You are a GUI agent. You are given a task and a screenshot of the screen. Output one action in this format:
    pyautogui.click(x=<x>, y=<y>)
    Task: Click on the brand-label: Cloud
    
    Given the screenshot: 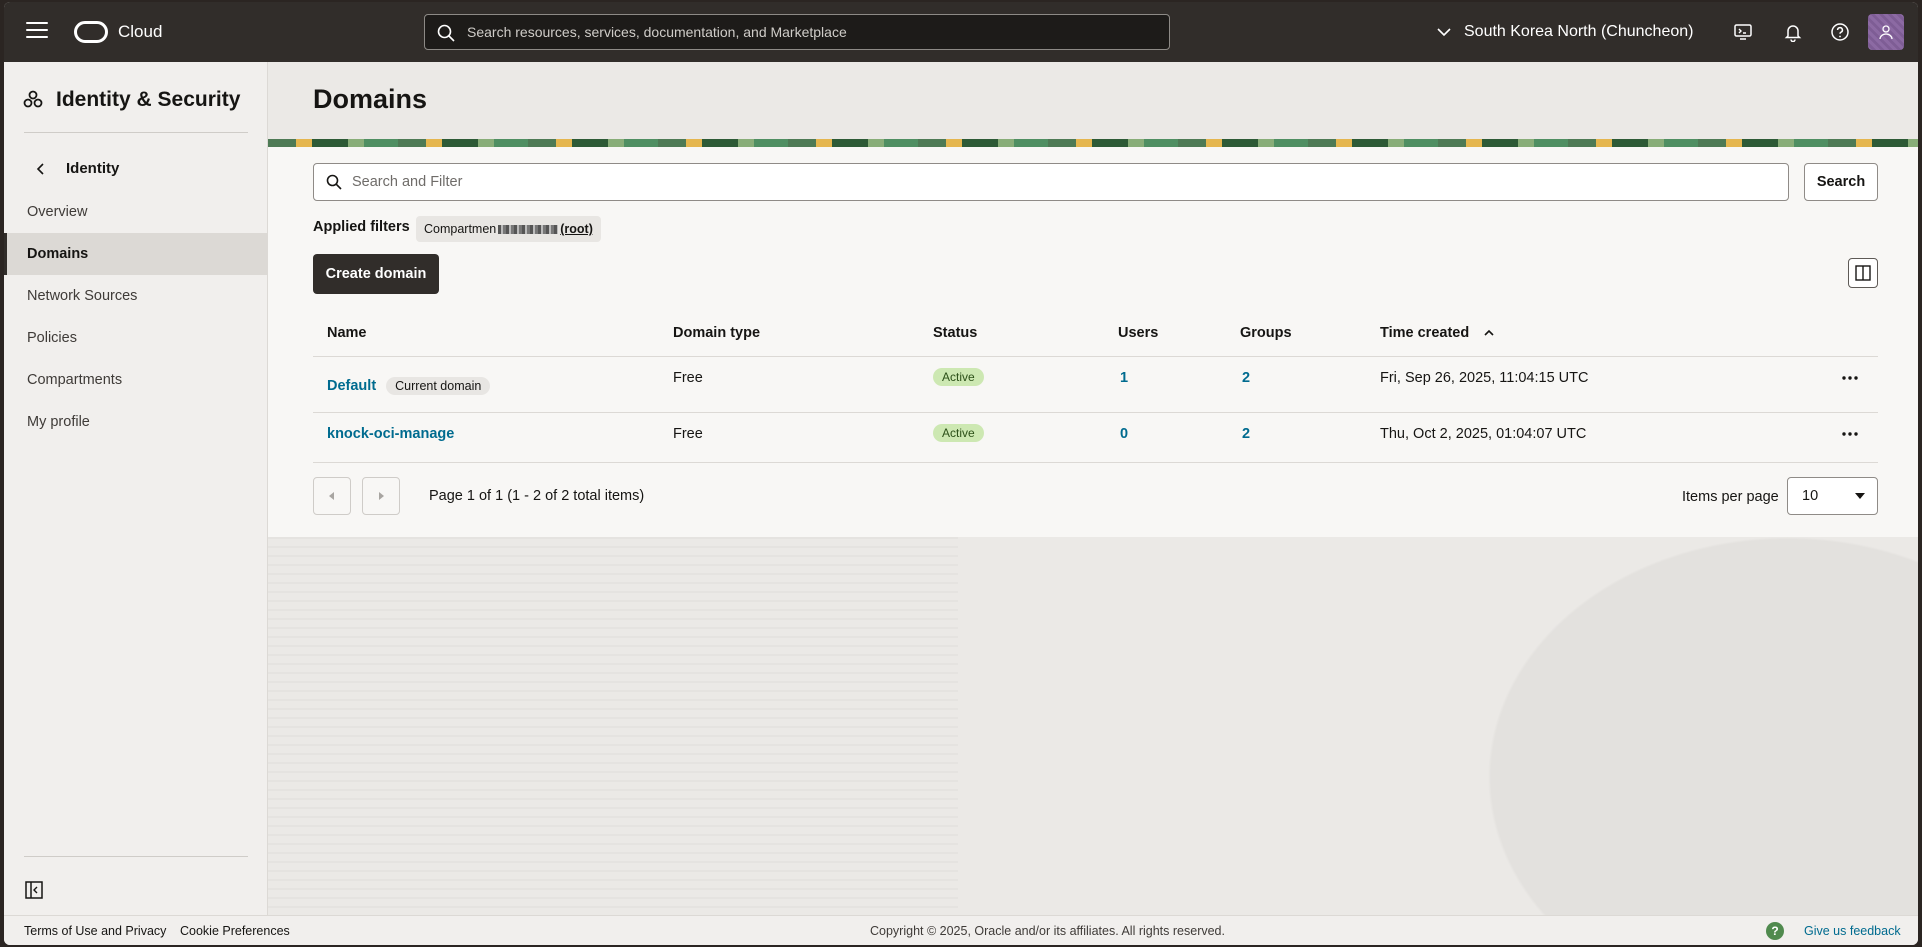 What is the action you would take?
    pyautogui.click(x=140, y=32)
    